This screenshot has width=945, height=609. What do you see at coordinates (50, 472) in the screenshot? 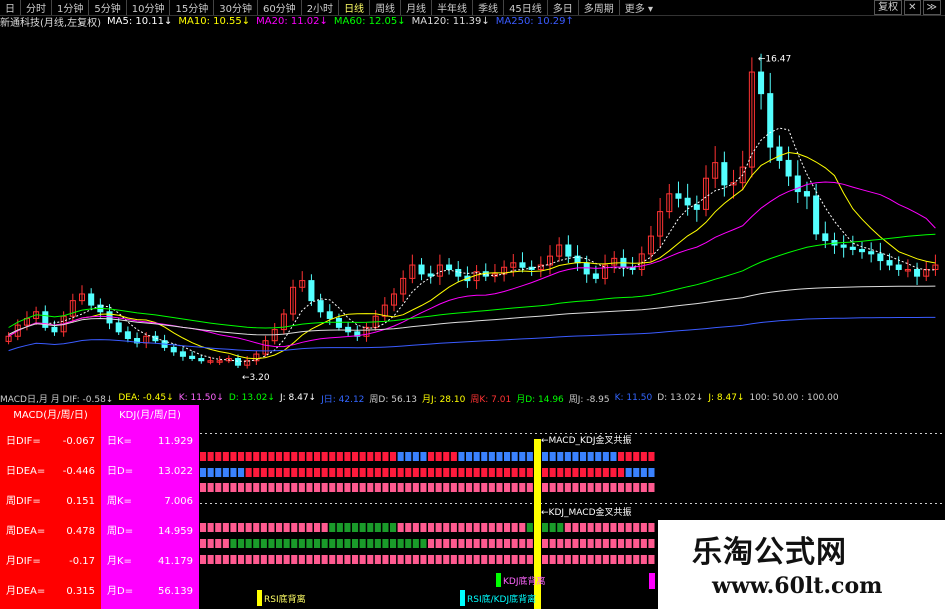
I see `macd-row: 日DEA= -0.446` at bounding box center [50, 472].